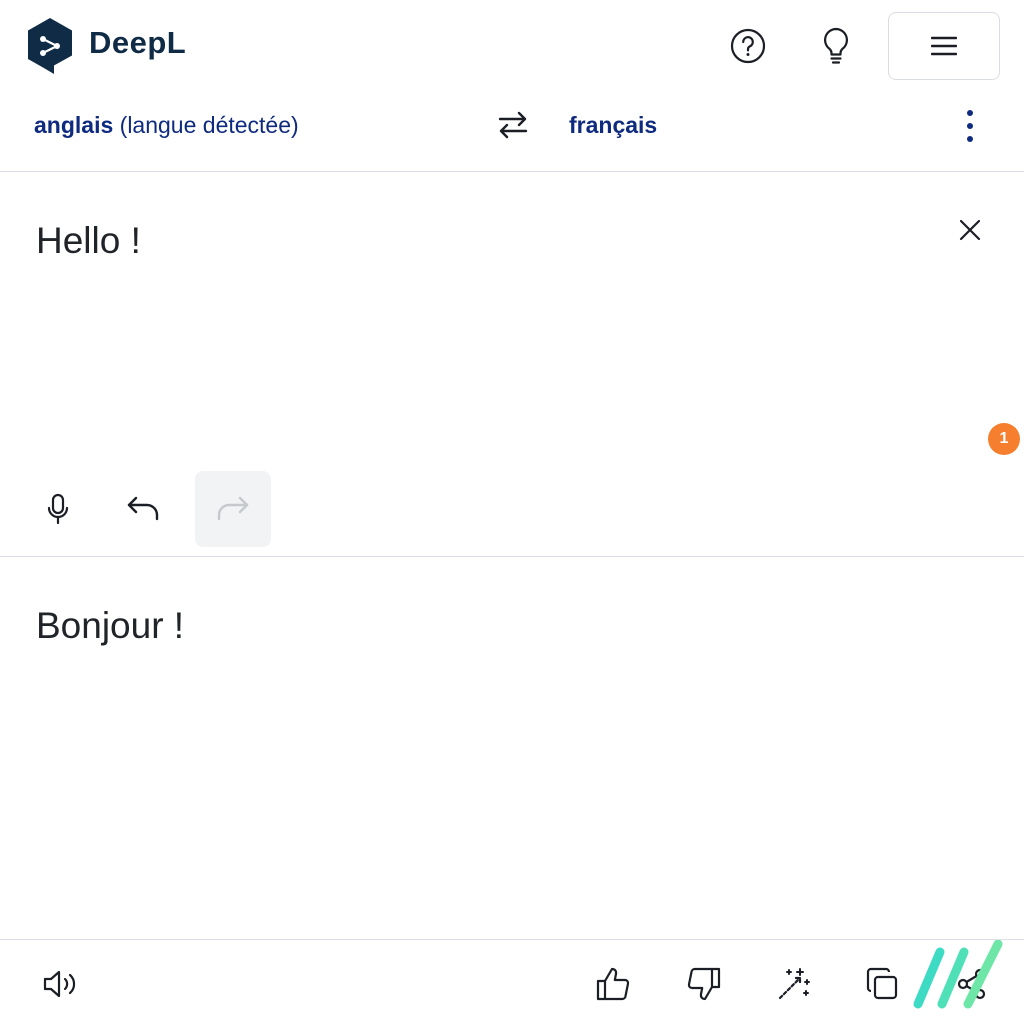 The image size is (1024, 1024). I want to click on deepl-logo: DeepL, so click(106, 46).